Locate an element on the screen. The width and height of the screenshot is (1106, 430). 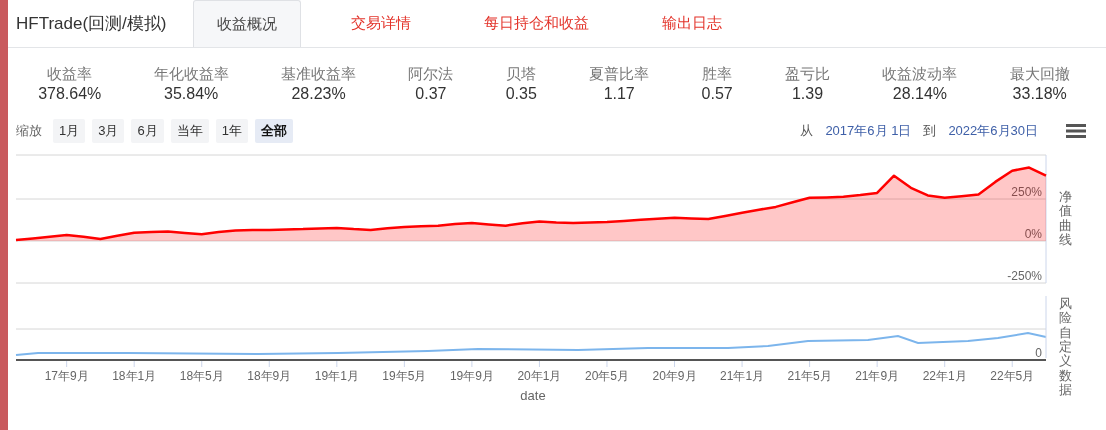
range-label: 从 is located at coordinates (807, 131).